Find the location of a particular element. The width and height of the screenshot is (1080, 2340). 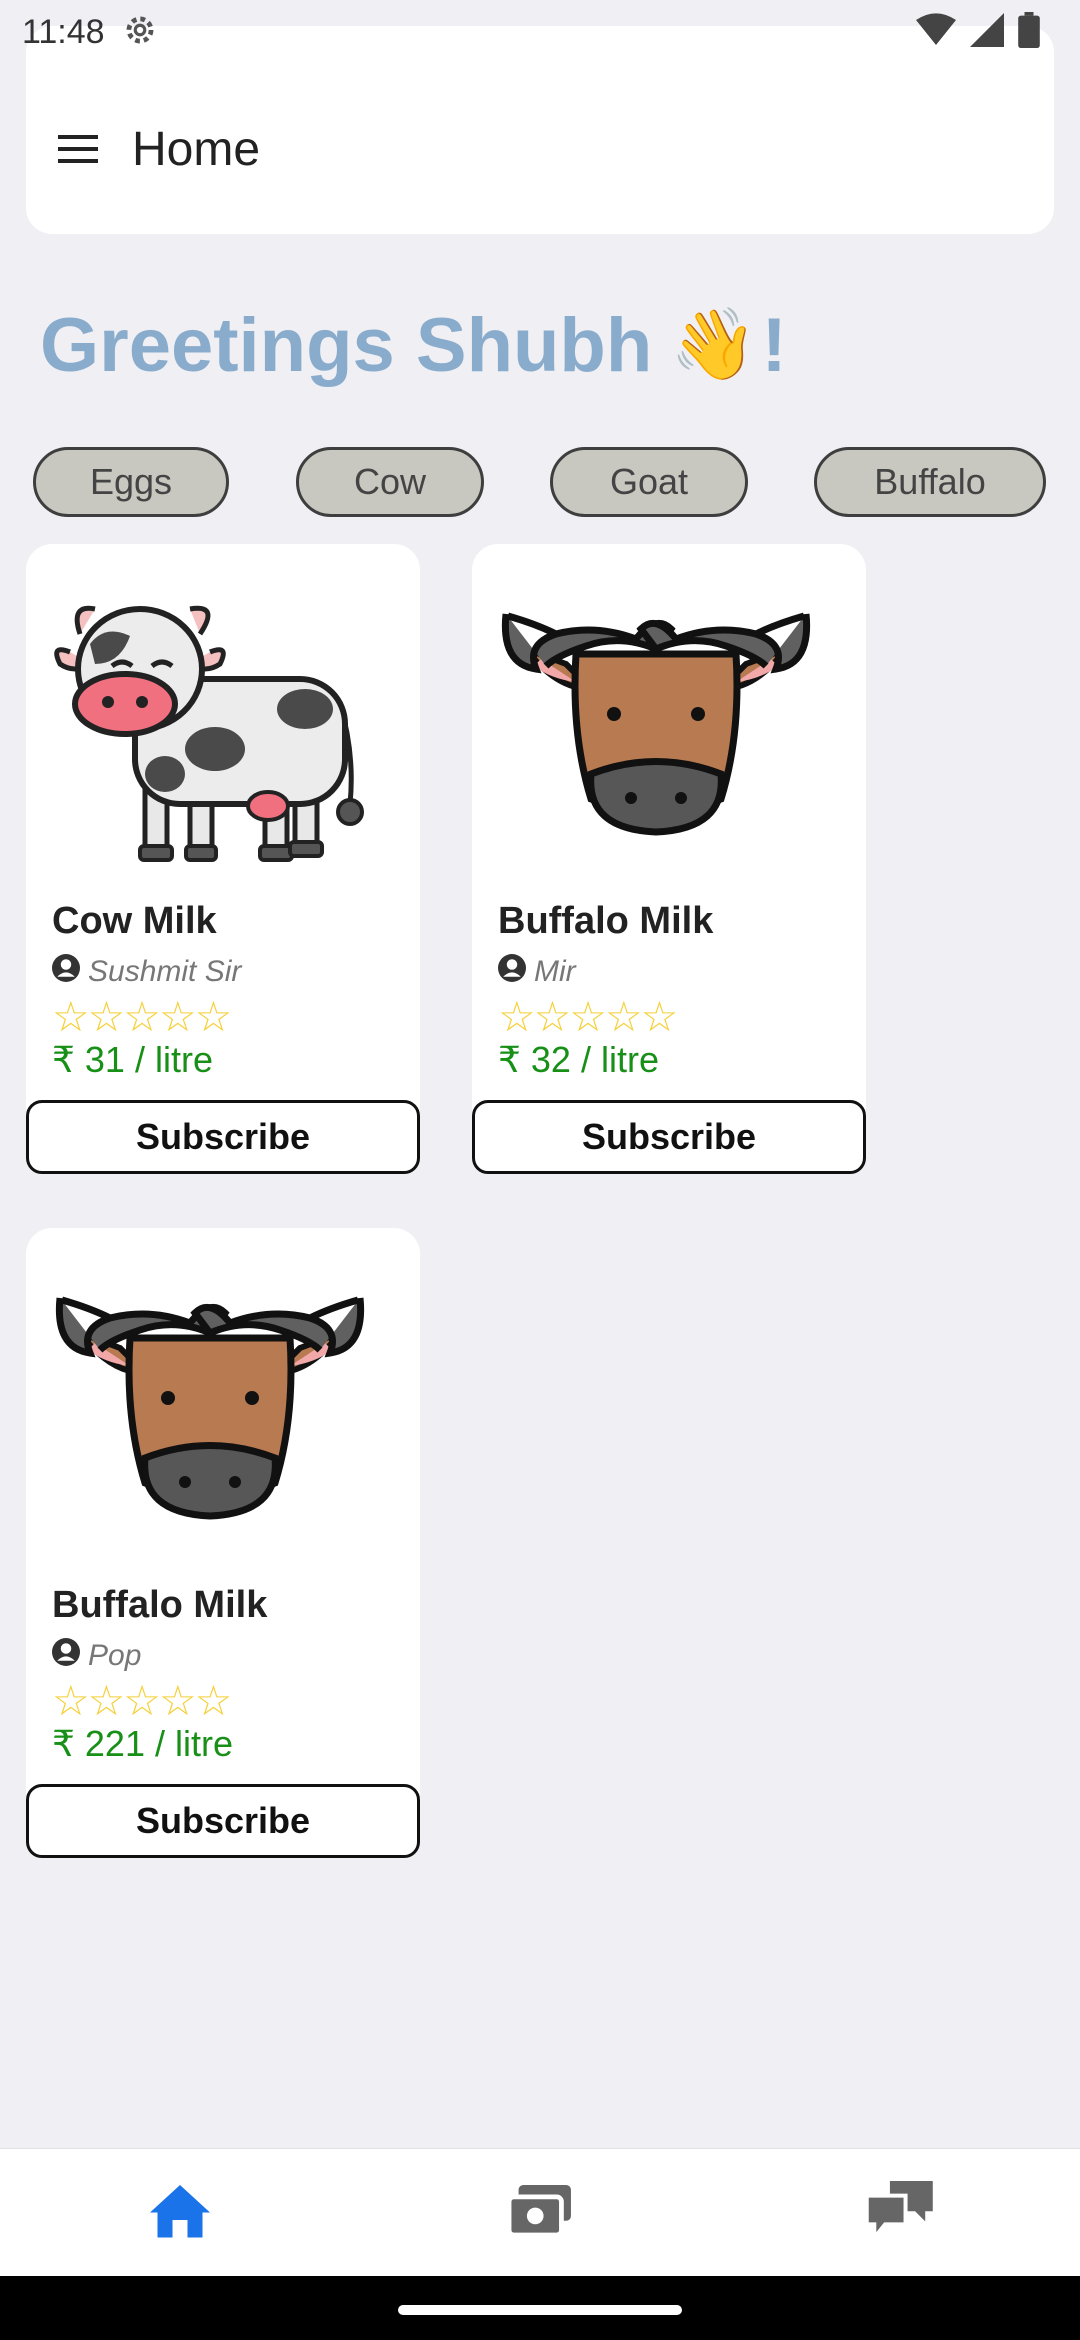

price: ₹ 31 / litre is located at coordinates (132, 1059).